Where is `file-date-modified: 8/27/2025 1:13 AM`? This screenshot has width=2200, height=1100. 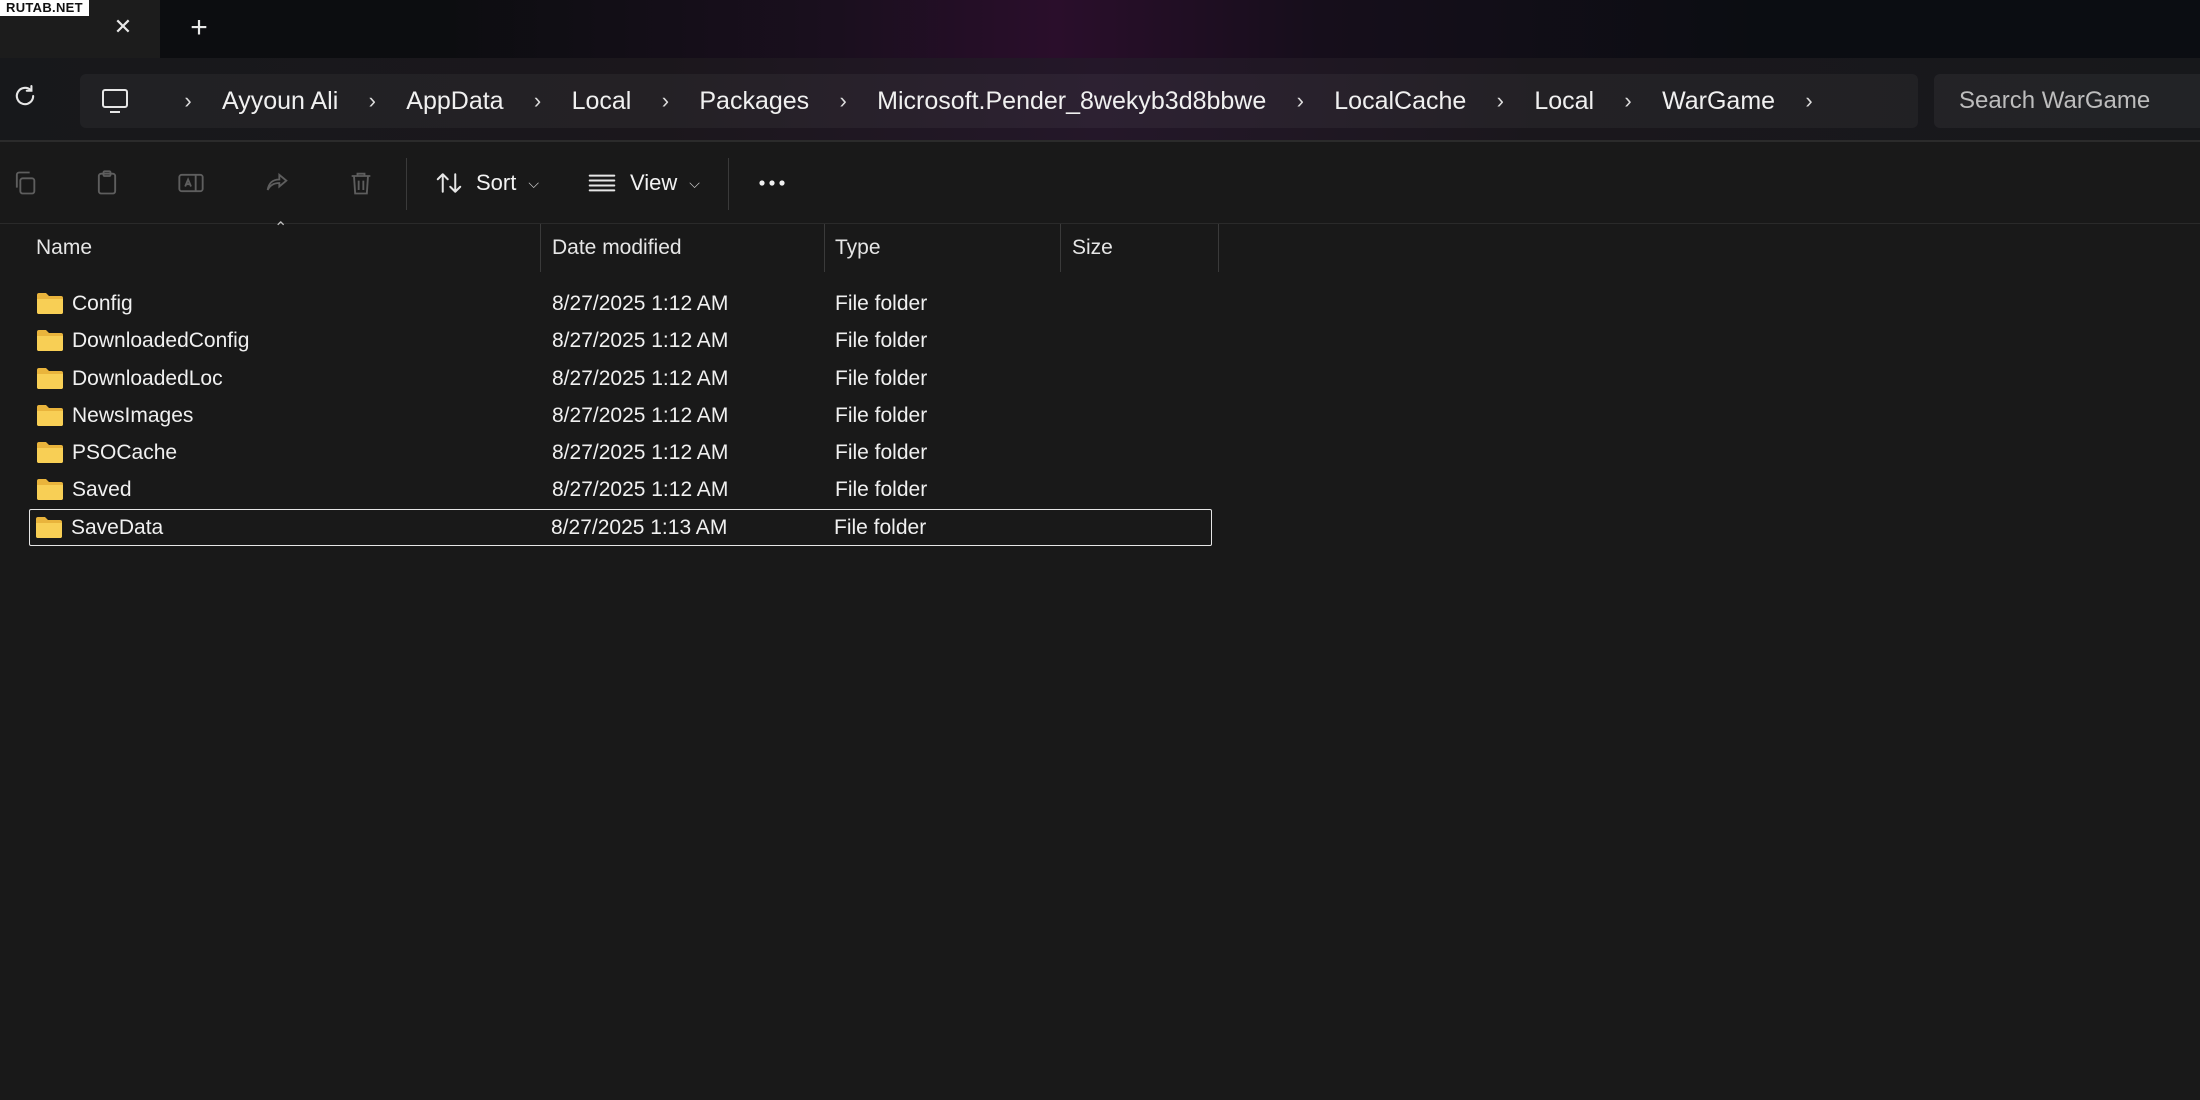 file-date-modified: 8/27/2025 1:13 AM is located at coordinates (639, 527).